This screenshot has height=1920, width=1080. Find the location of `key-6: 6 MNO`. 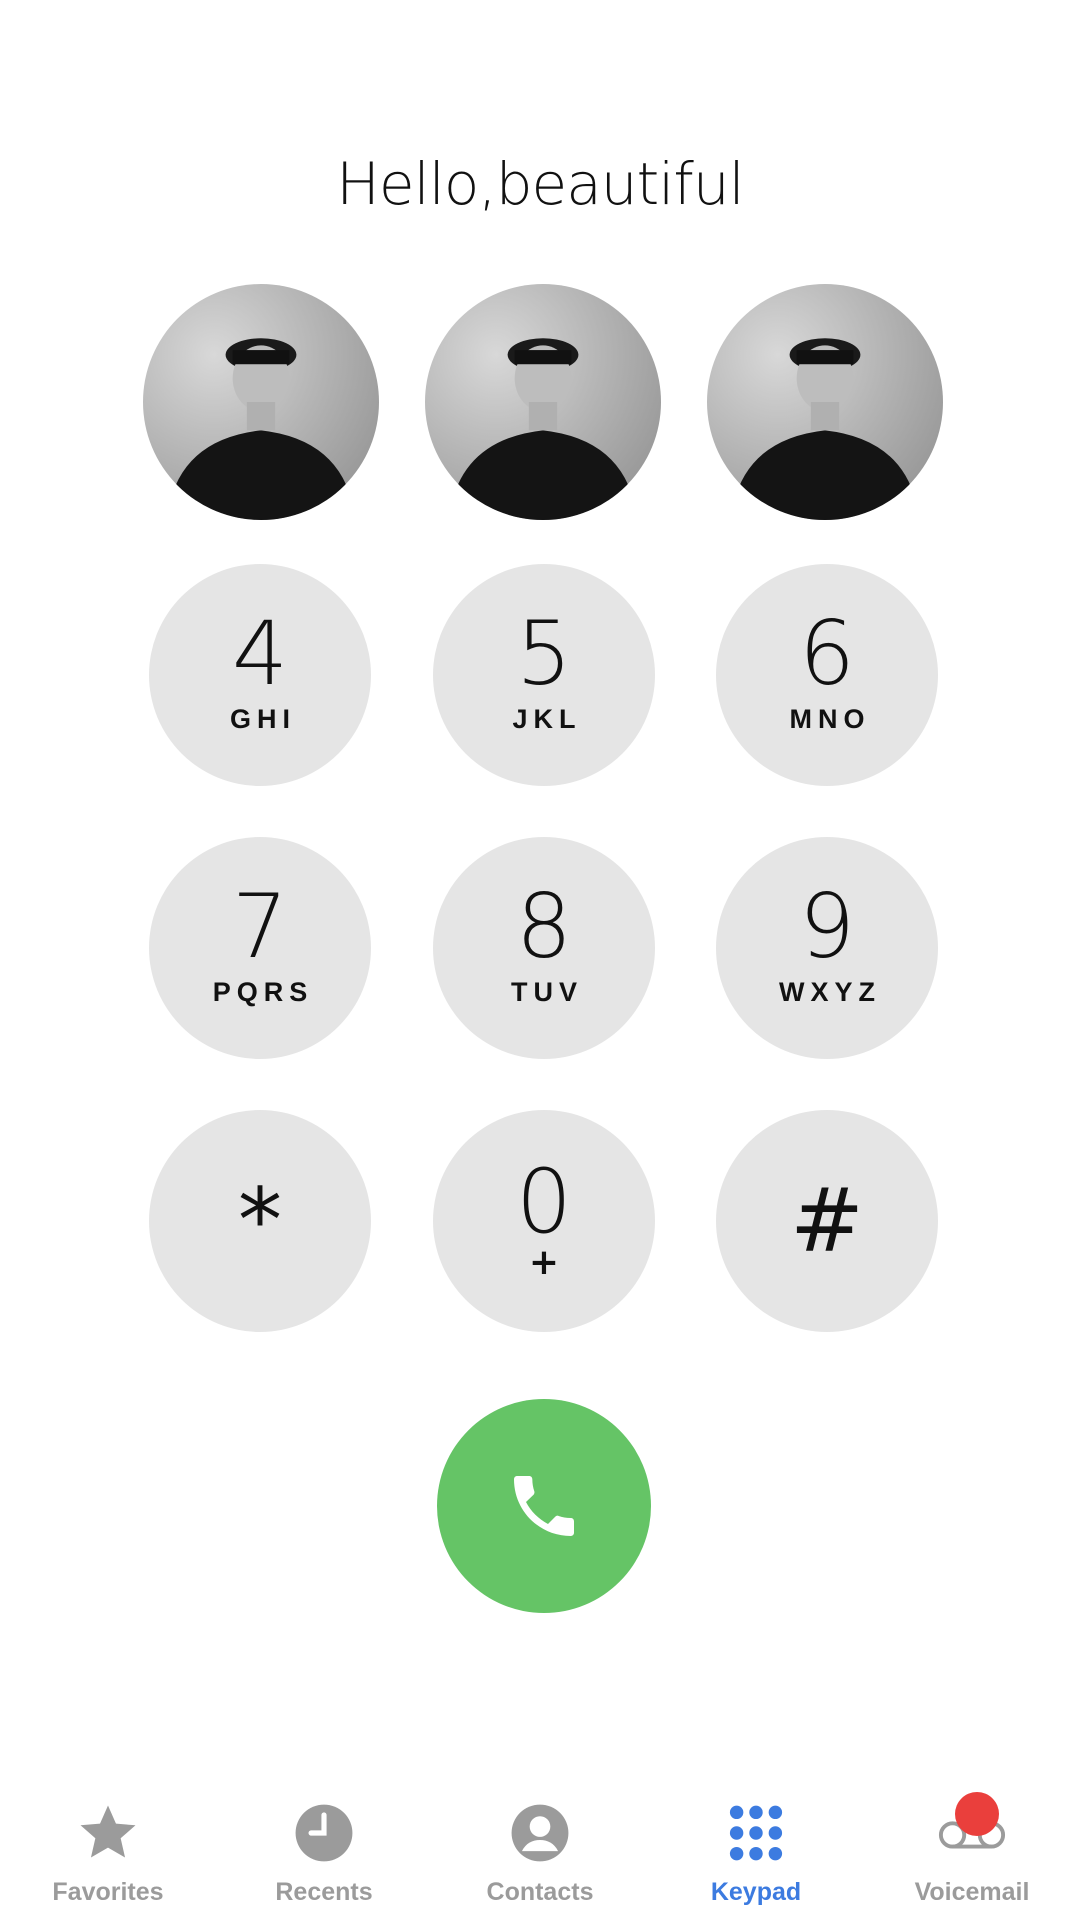

key-6: 6 MNO is located at coordinates (827, 675).